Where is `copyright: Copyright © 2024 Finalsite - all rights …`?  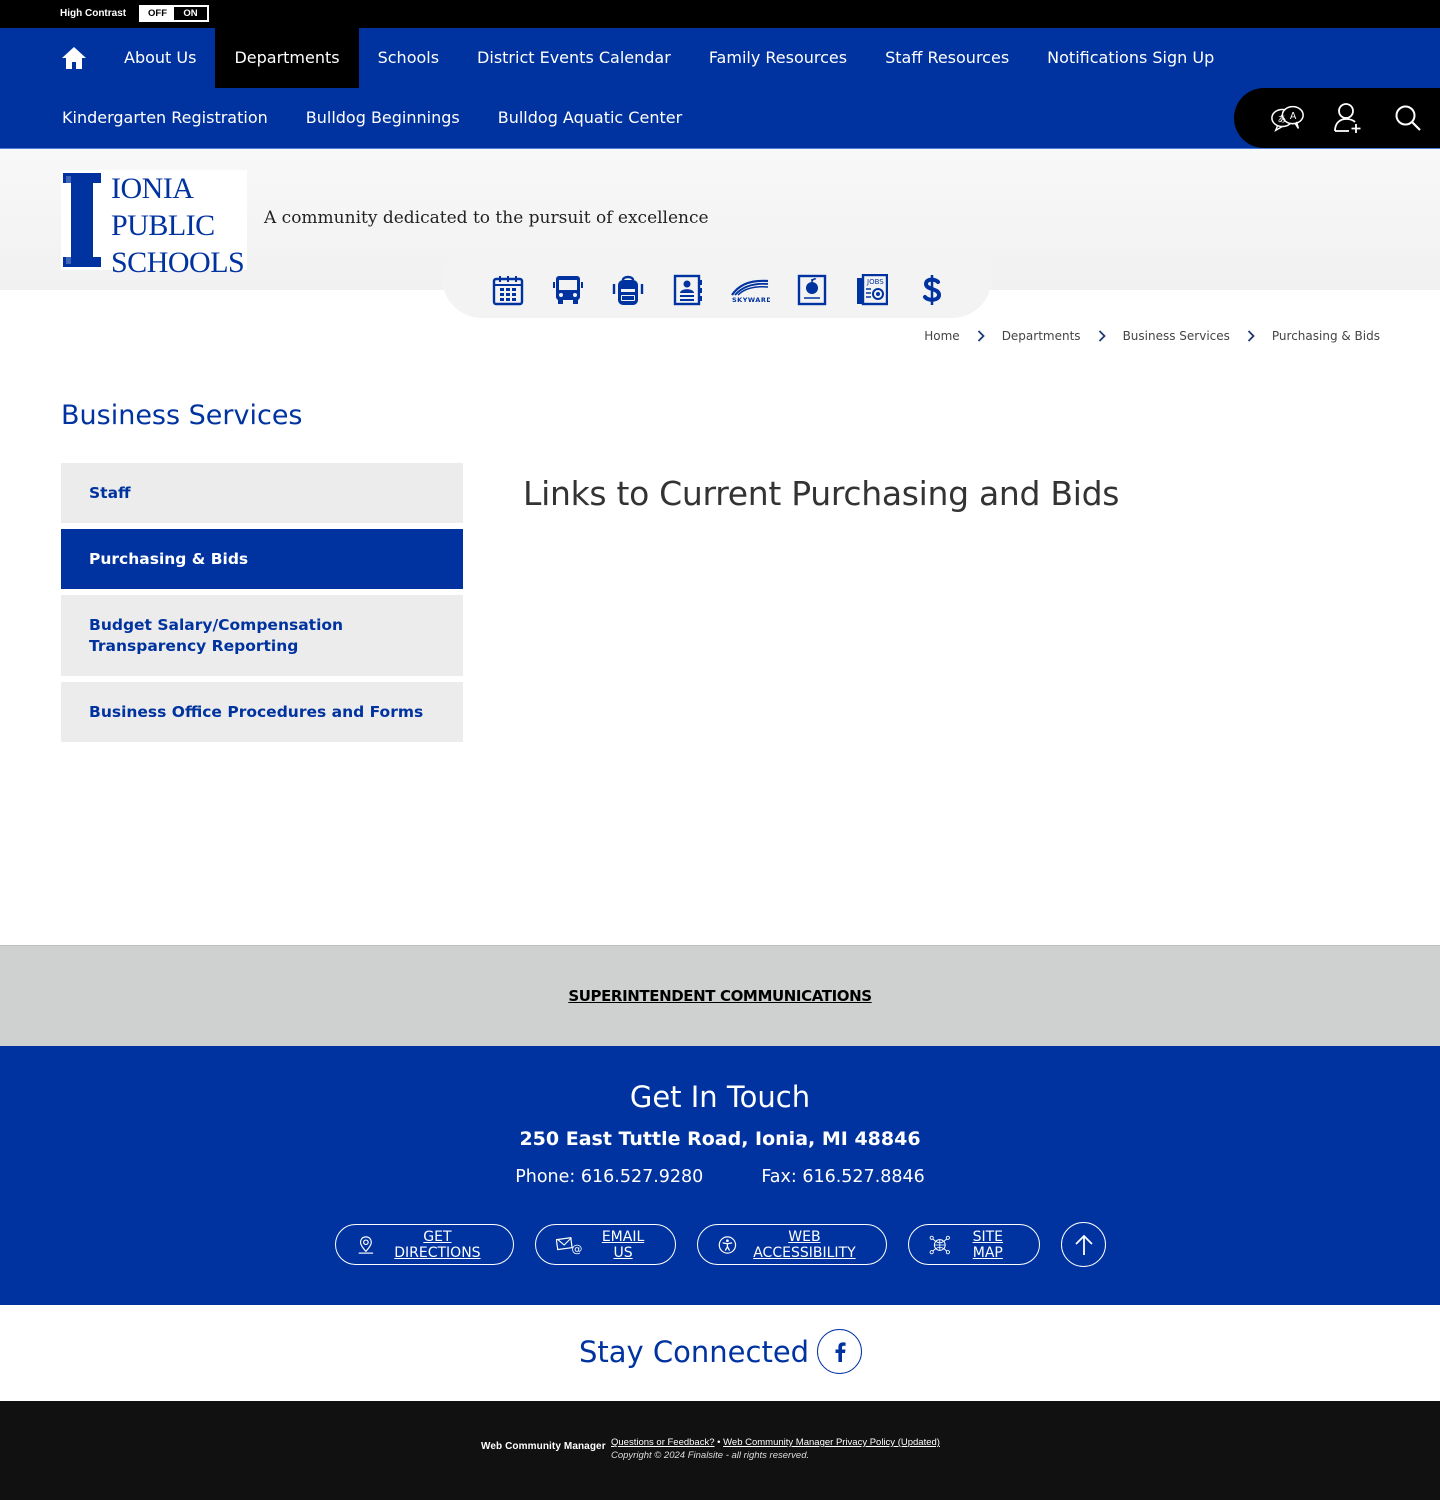 copyright: Copyright © 2024 Finalsite - all rights … is located at coordinates (710, 1455).